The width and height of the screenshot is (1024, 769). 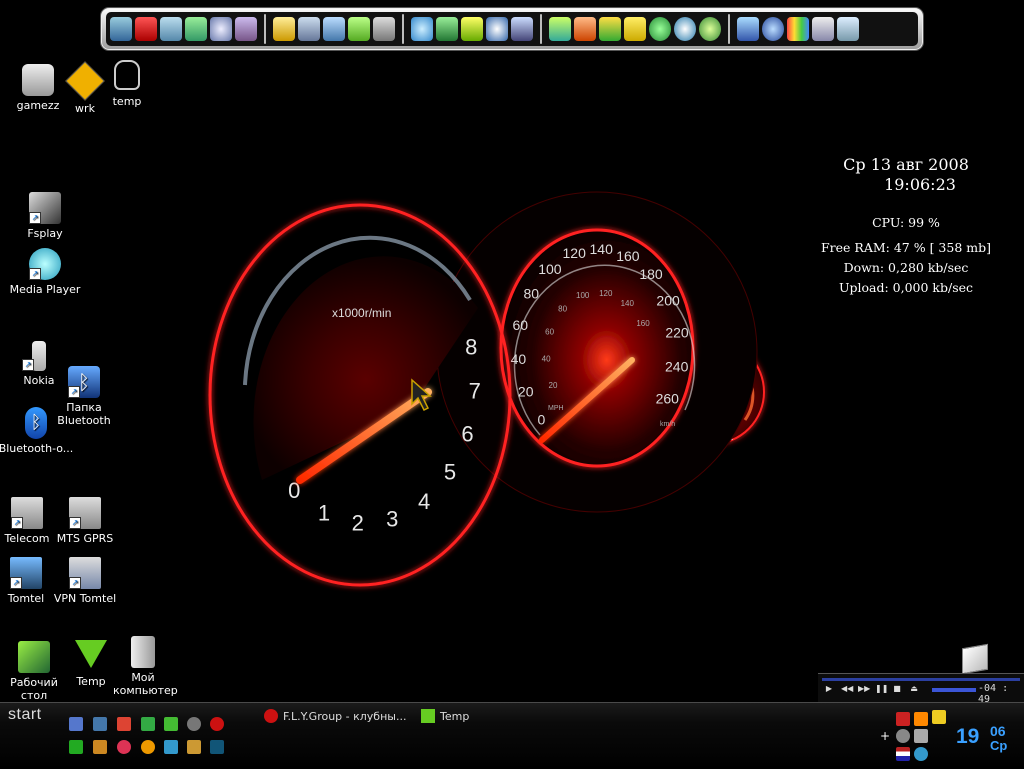 I want to click on gamepad-icon, so click(x=384, y=29).